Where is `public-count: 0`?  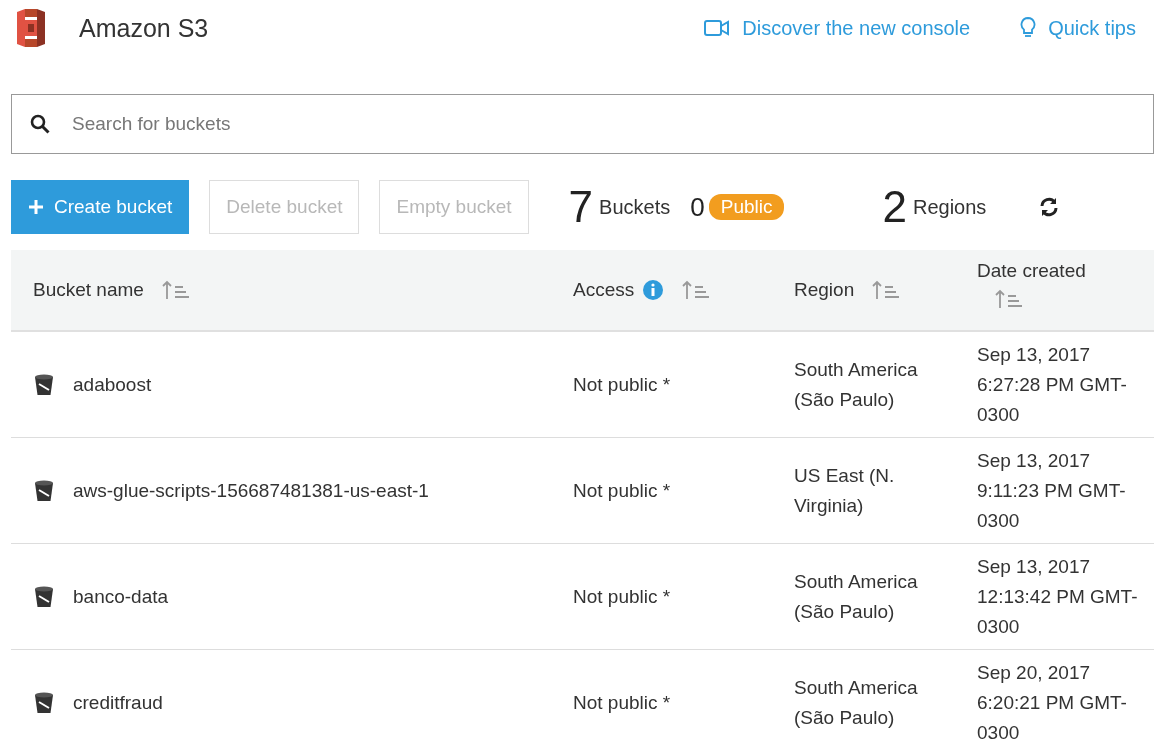
public-count: 0 is located at coordinates (697, 207).